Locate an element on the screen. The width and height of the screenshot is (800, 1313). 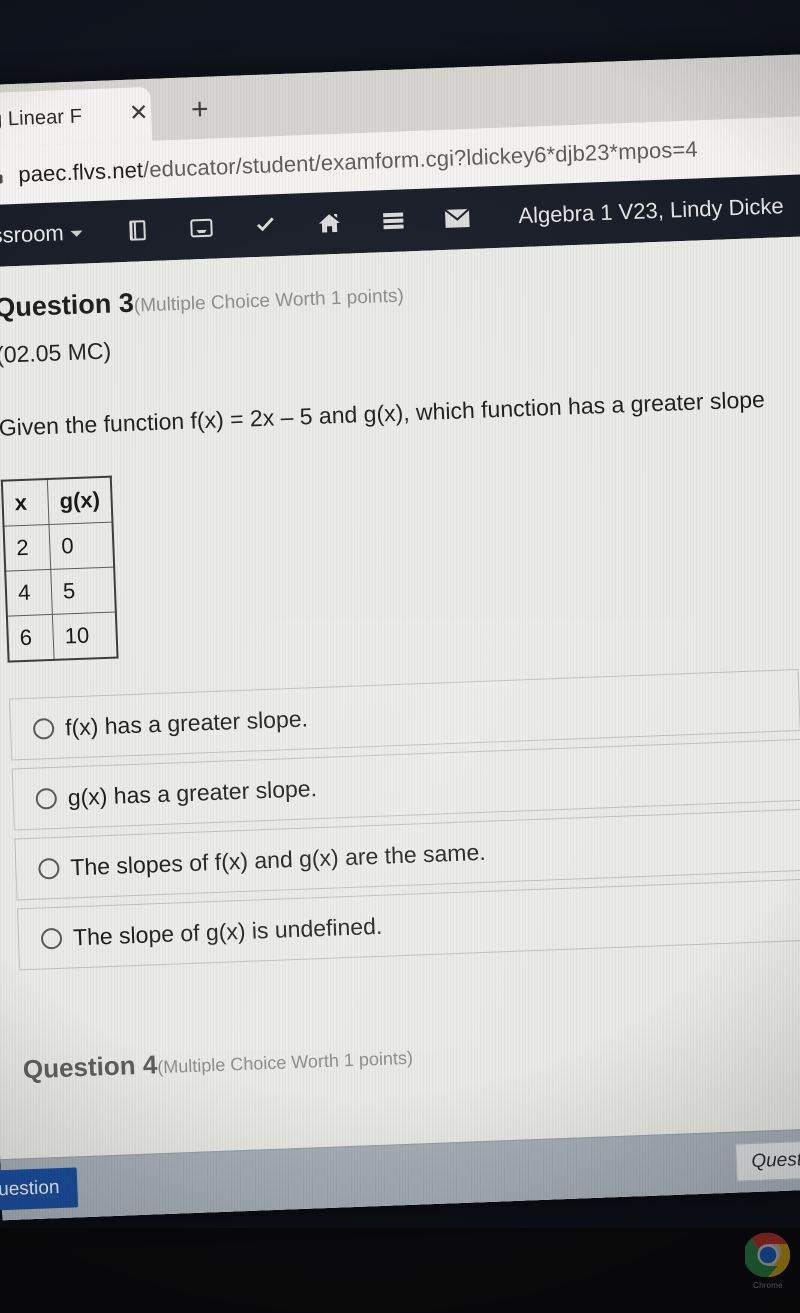
tab-title: ing Linear F is located at coordinates (41, 117).